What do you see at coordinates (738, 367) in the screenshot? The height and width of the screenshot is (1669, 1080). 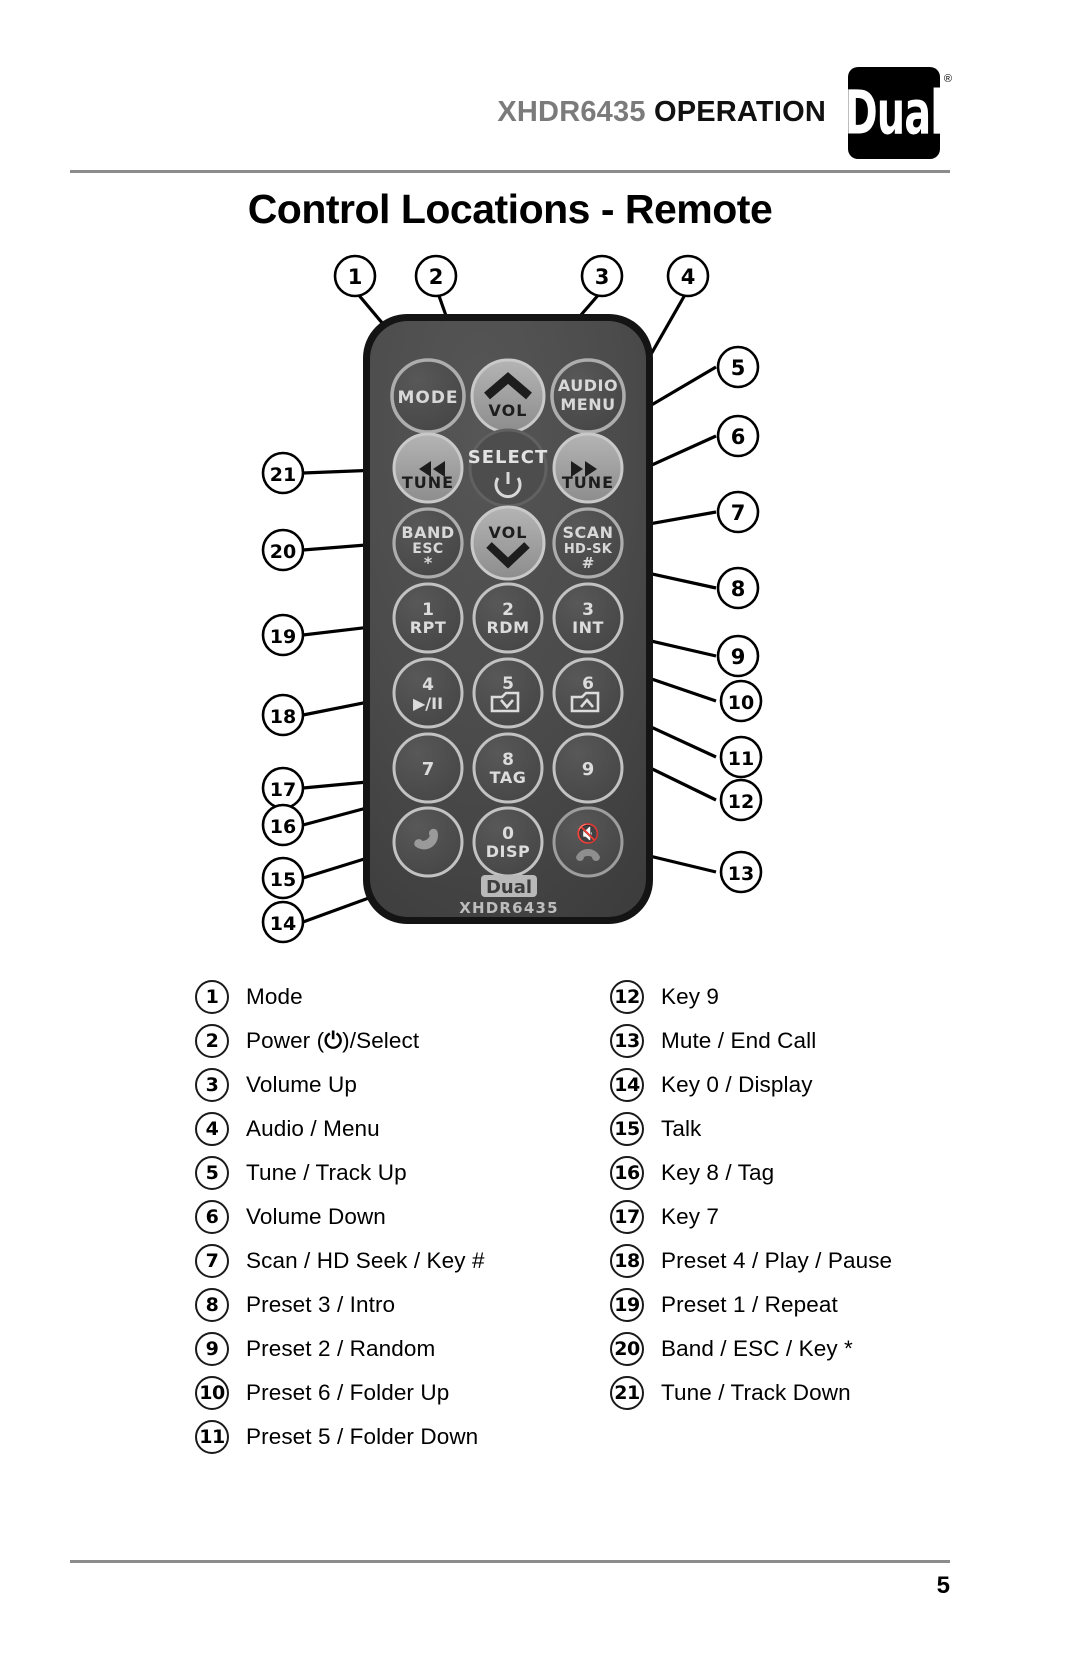 I see `callout-5: 5` at bounding box center [738, 367].